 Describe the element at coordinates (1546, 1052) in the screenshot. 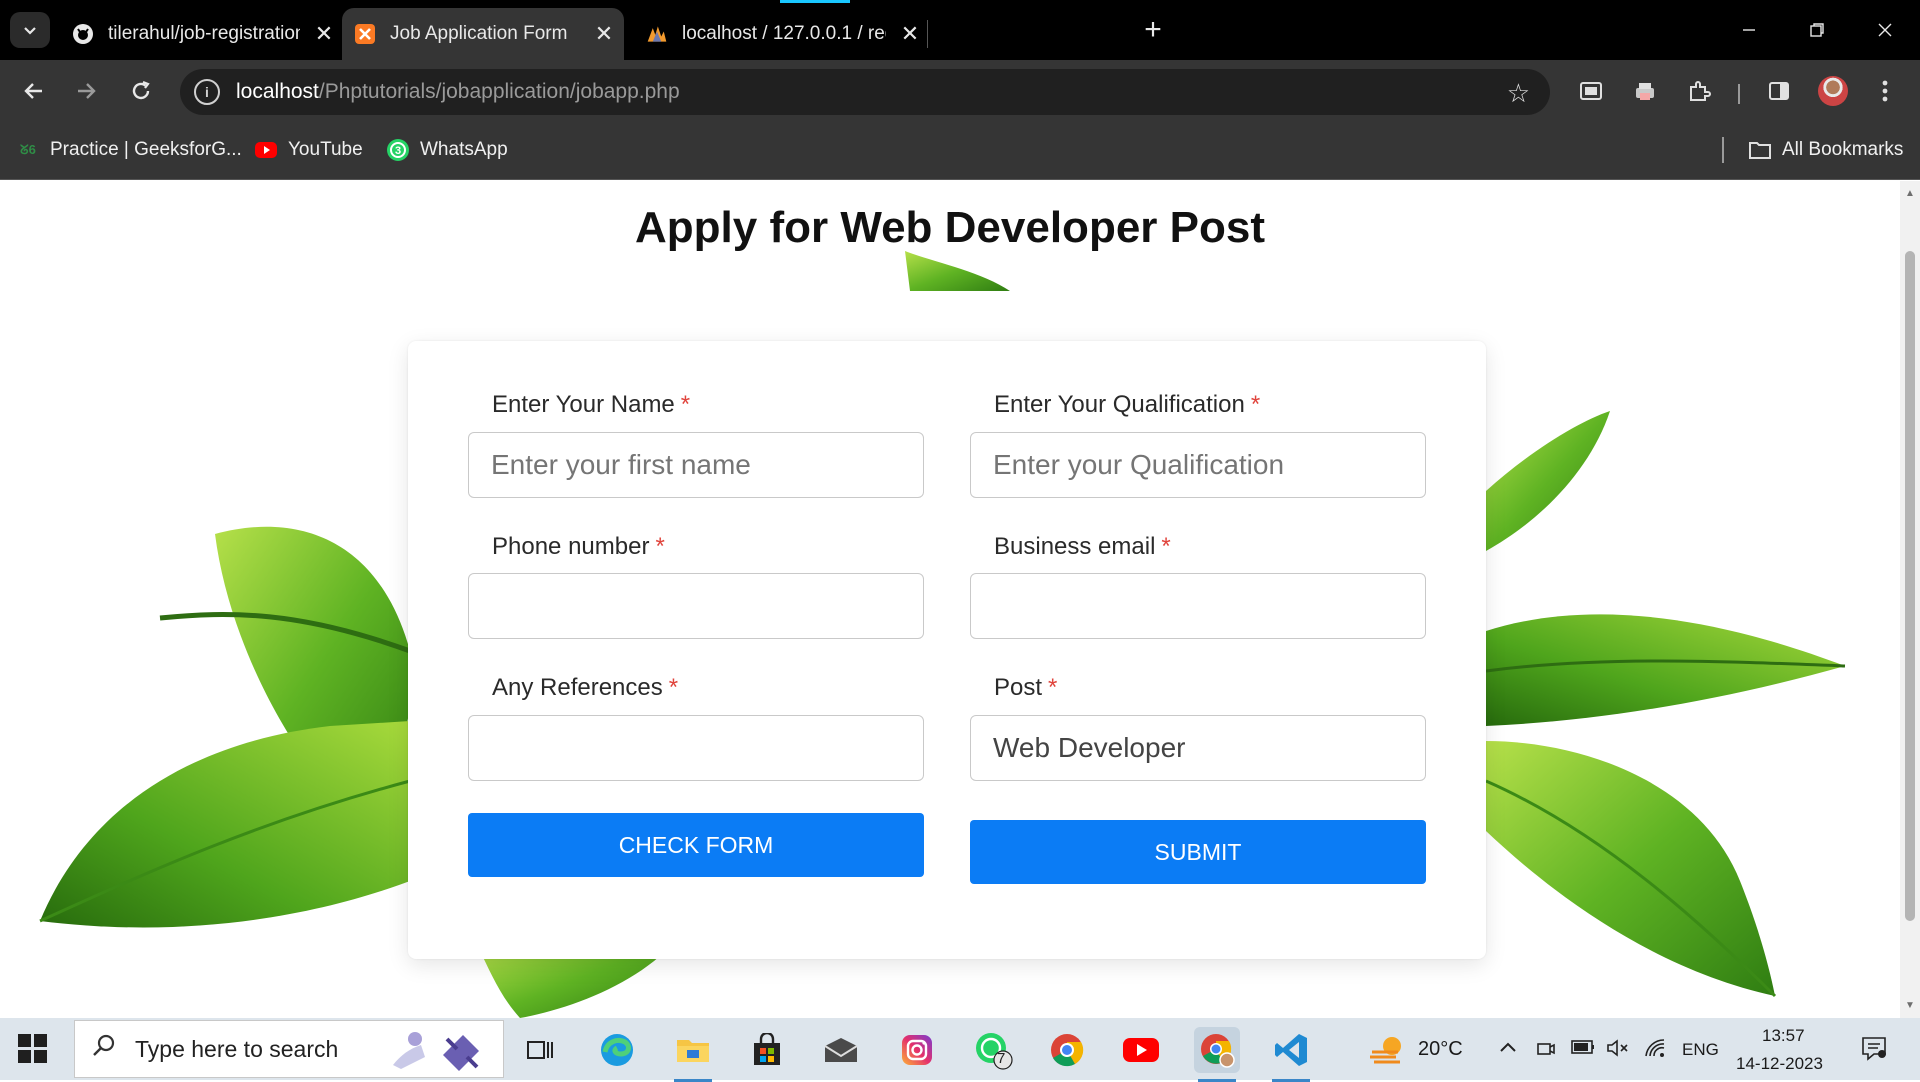

I see `meet-now-icon` at that location.